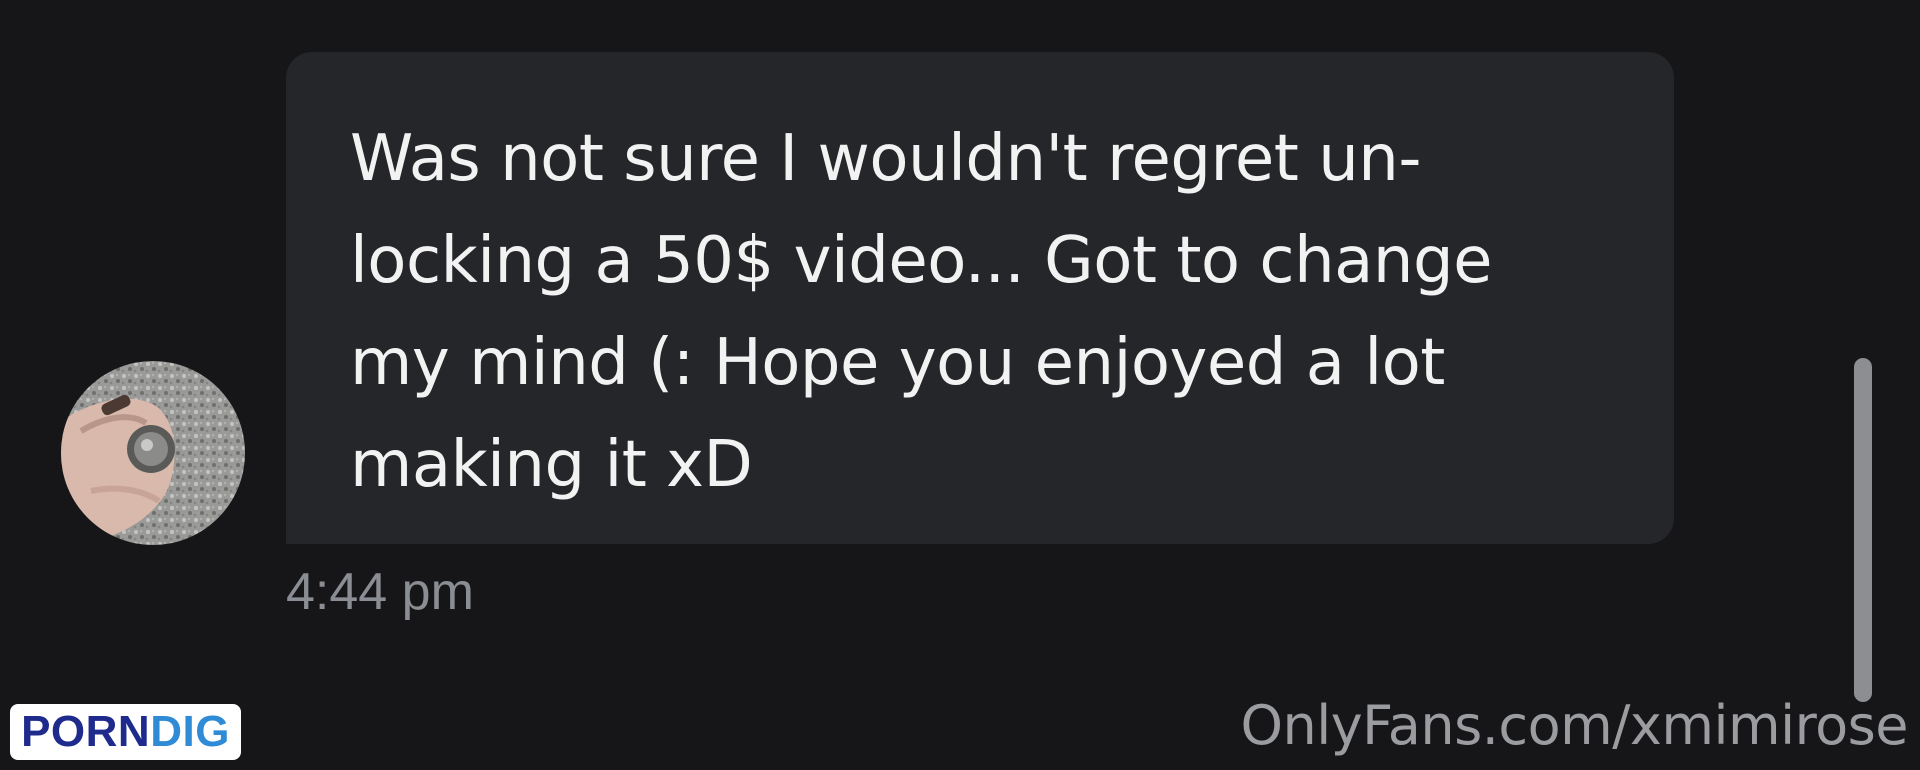 This screenshot has height=770, width=1920. Describe the element at coordinates (551, 465) in the screenshot. I see `message-line: making it xD` at that location.